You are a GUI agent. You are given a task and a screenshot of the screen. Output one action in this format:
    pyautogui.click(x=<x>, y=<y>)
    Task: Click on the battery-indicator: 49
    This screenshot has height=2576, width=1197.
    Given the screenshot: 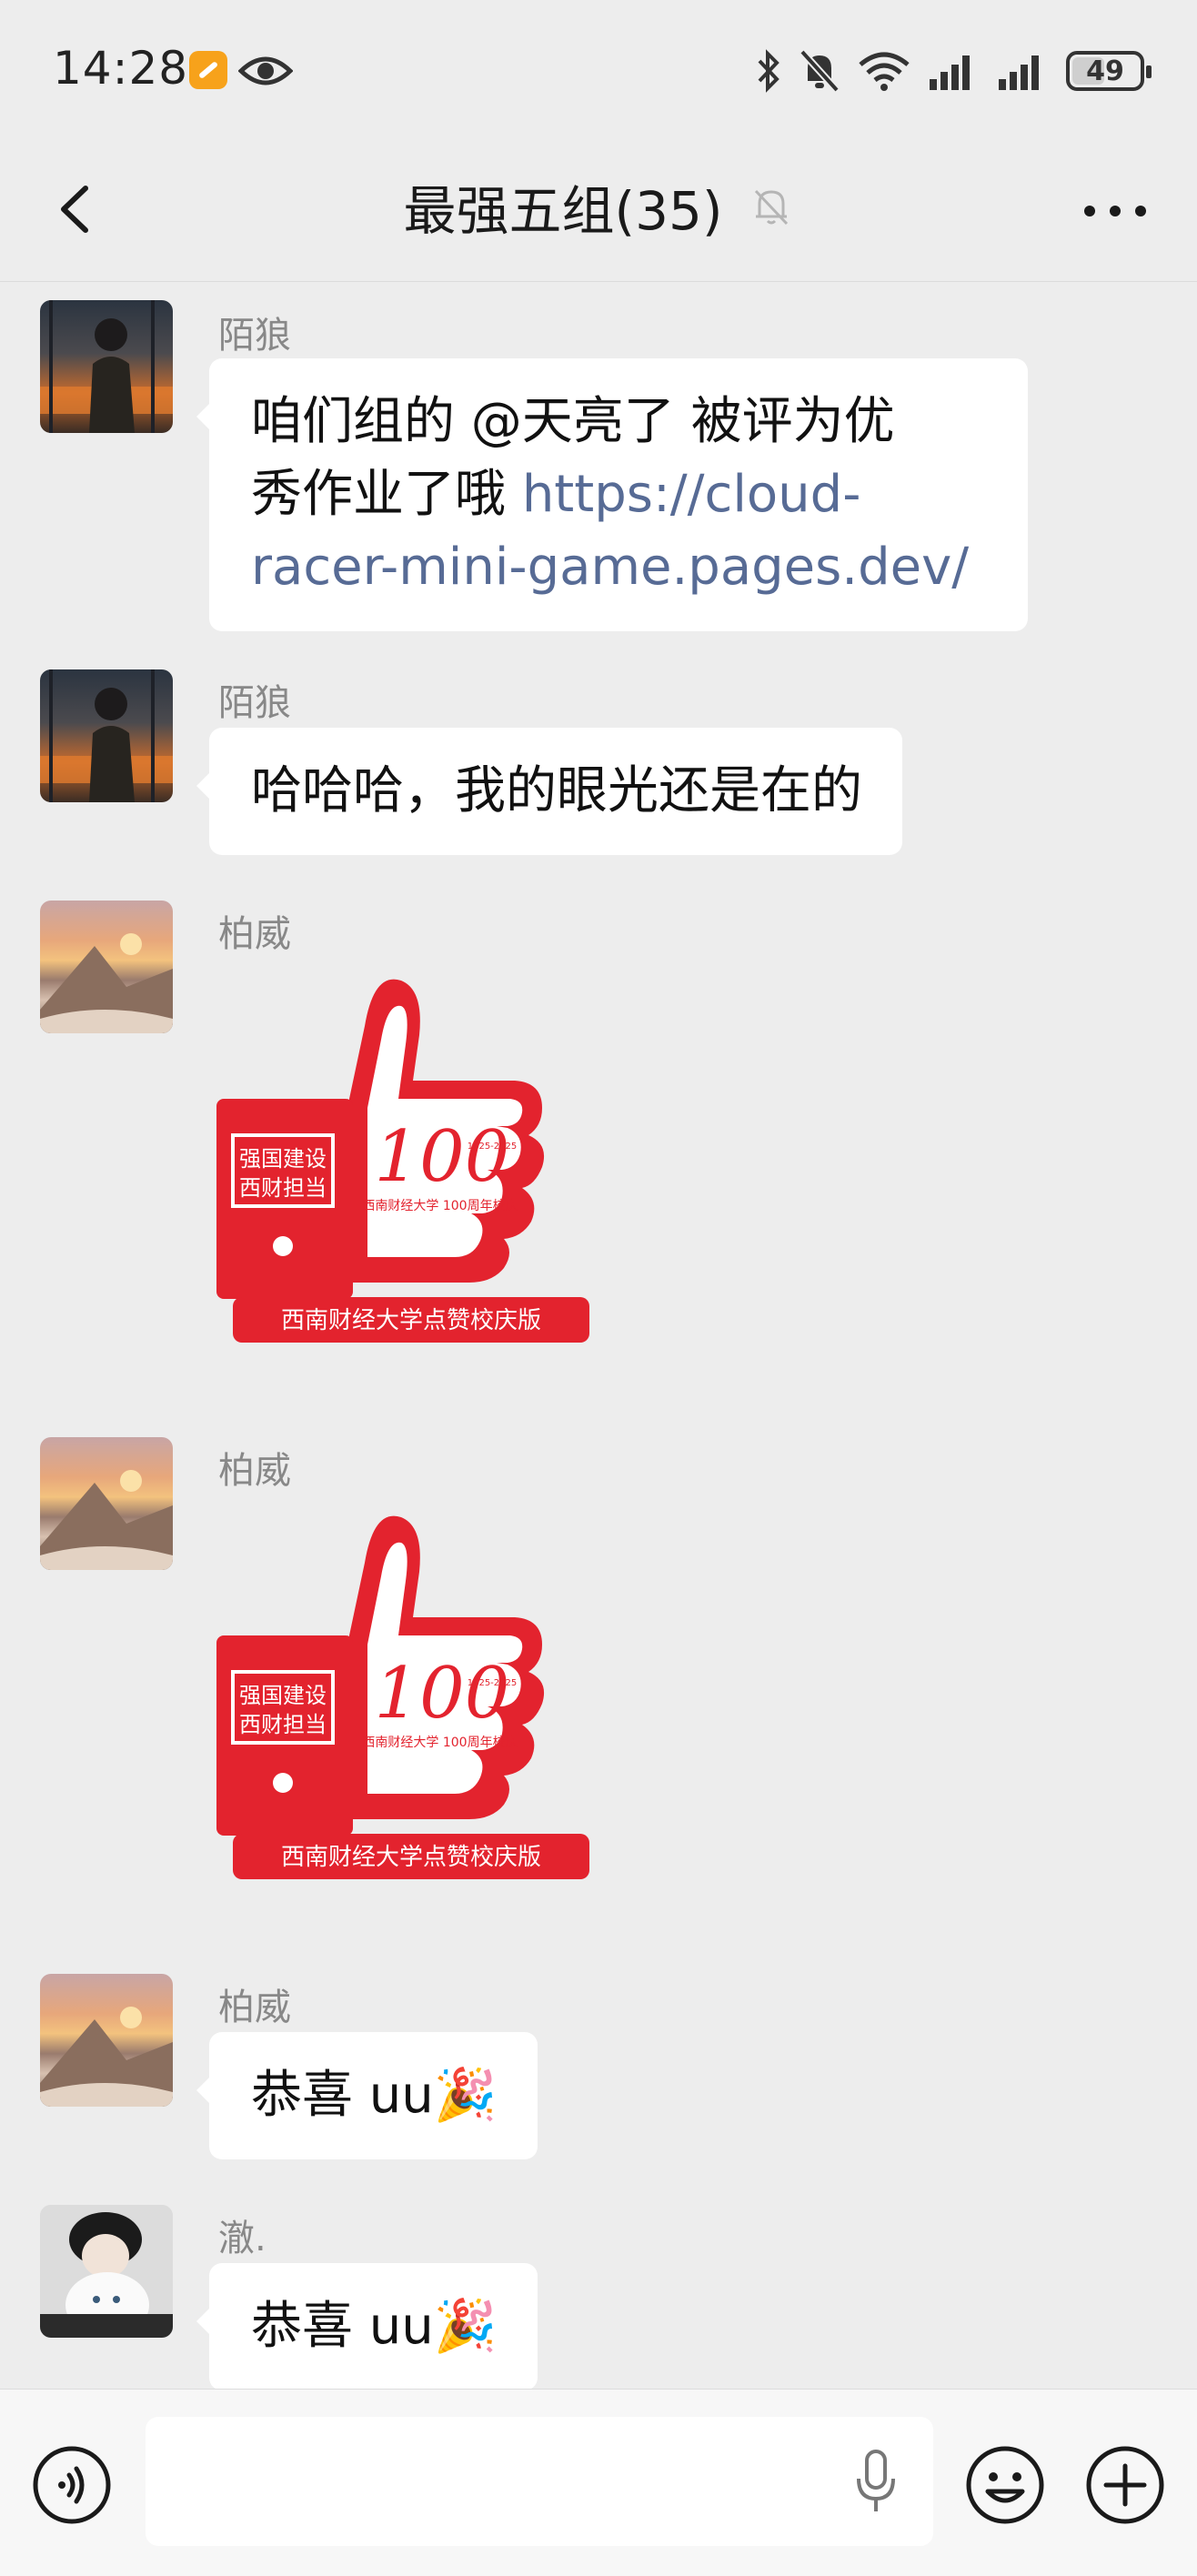 What is the action you would take?
    pyautogui.click(x=1109, y=71)
    